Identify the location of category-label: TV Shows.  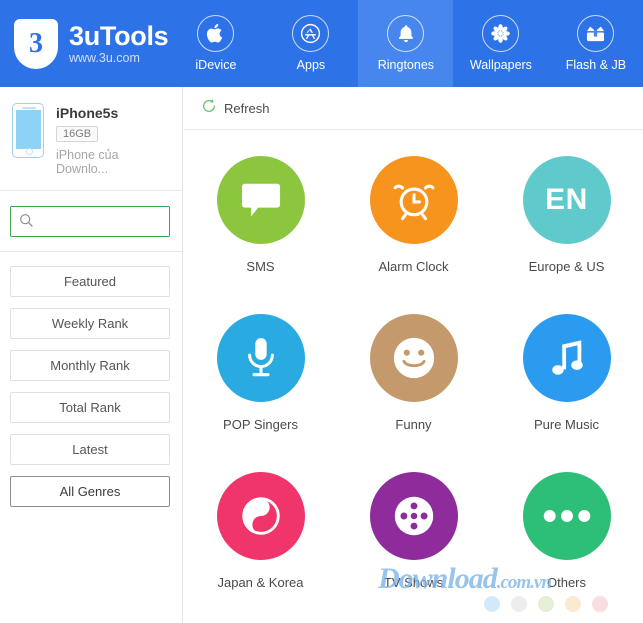
(413, 582).